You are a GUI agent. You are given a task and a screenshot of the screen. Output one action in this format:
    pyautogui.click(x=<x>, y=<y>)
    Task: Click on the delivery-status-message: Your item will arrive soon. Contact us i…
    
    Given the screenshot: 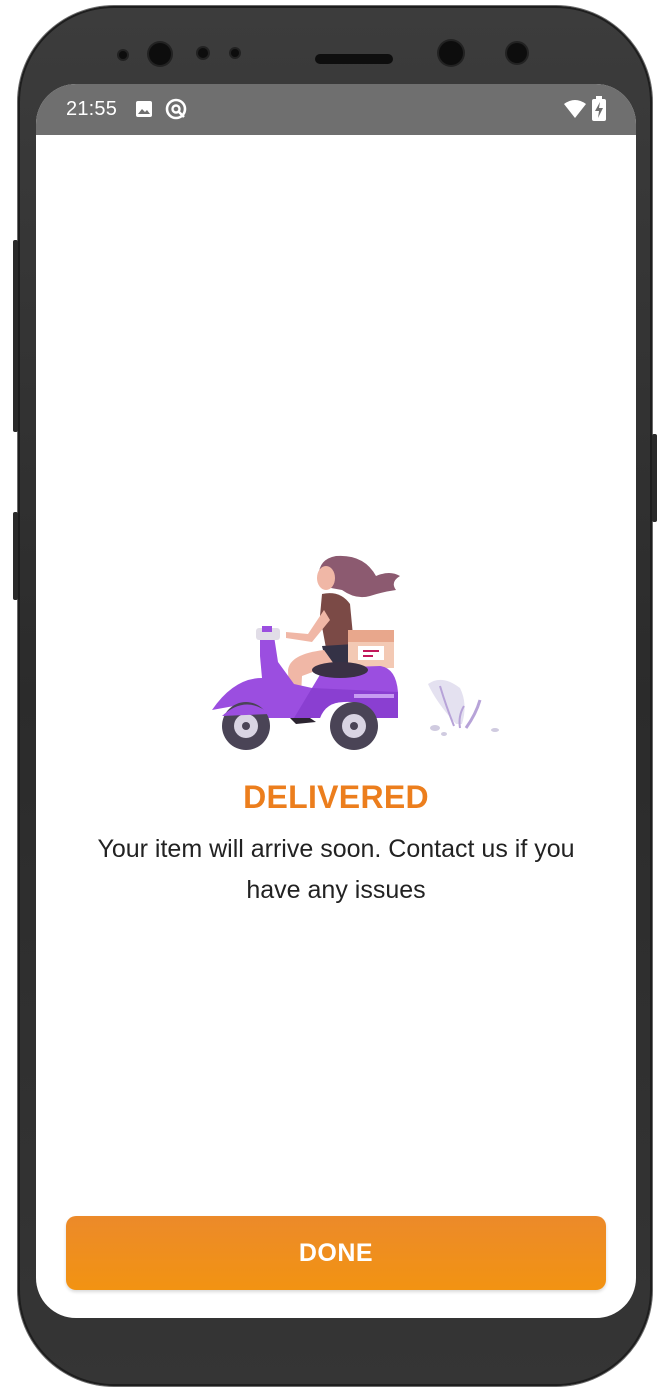 What is the action you would take?
    pyautogui.click(x=336, y=869)
    